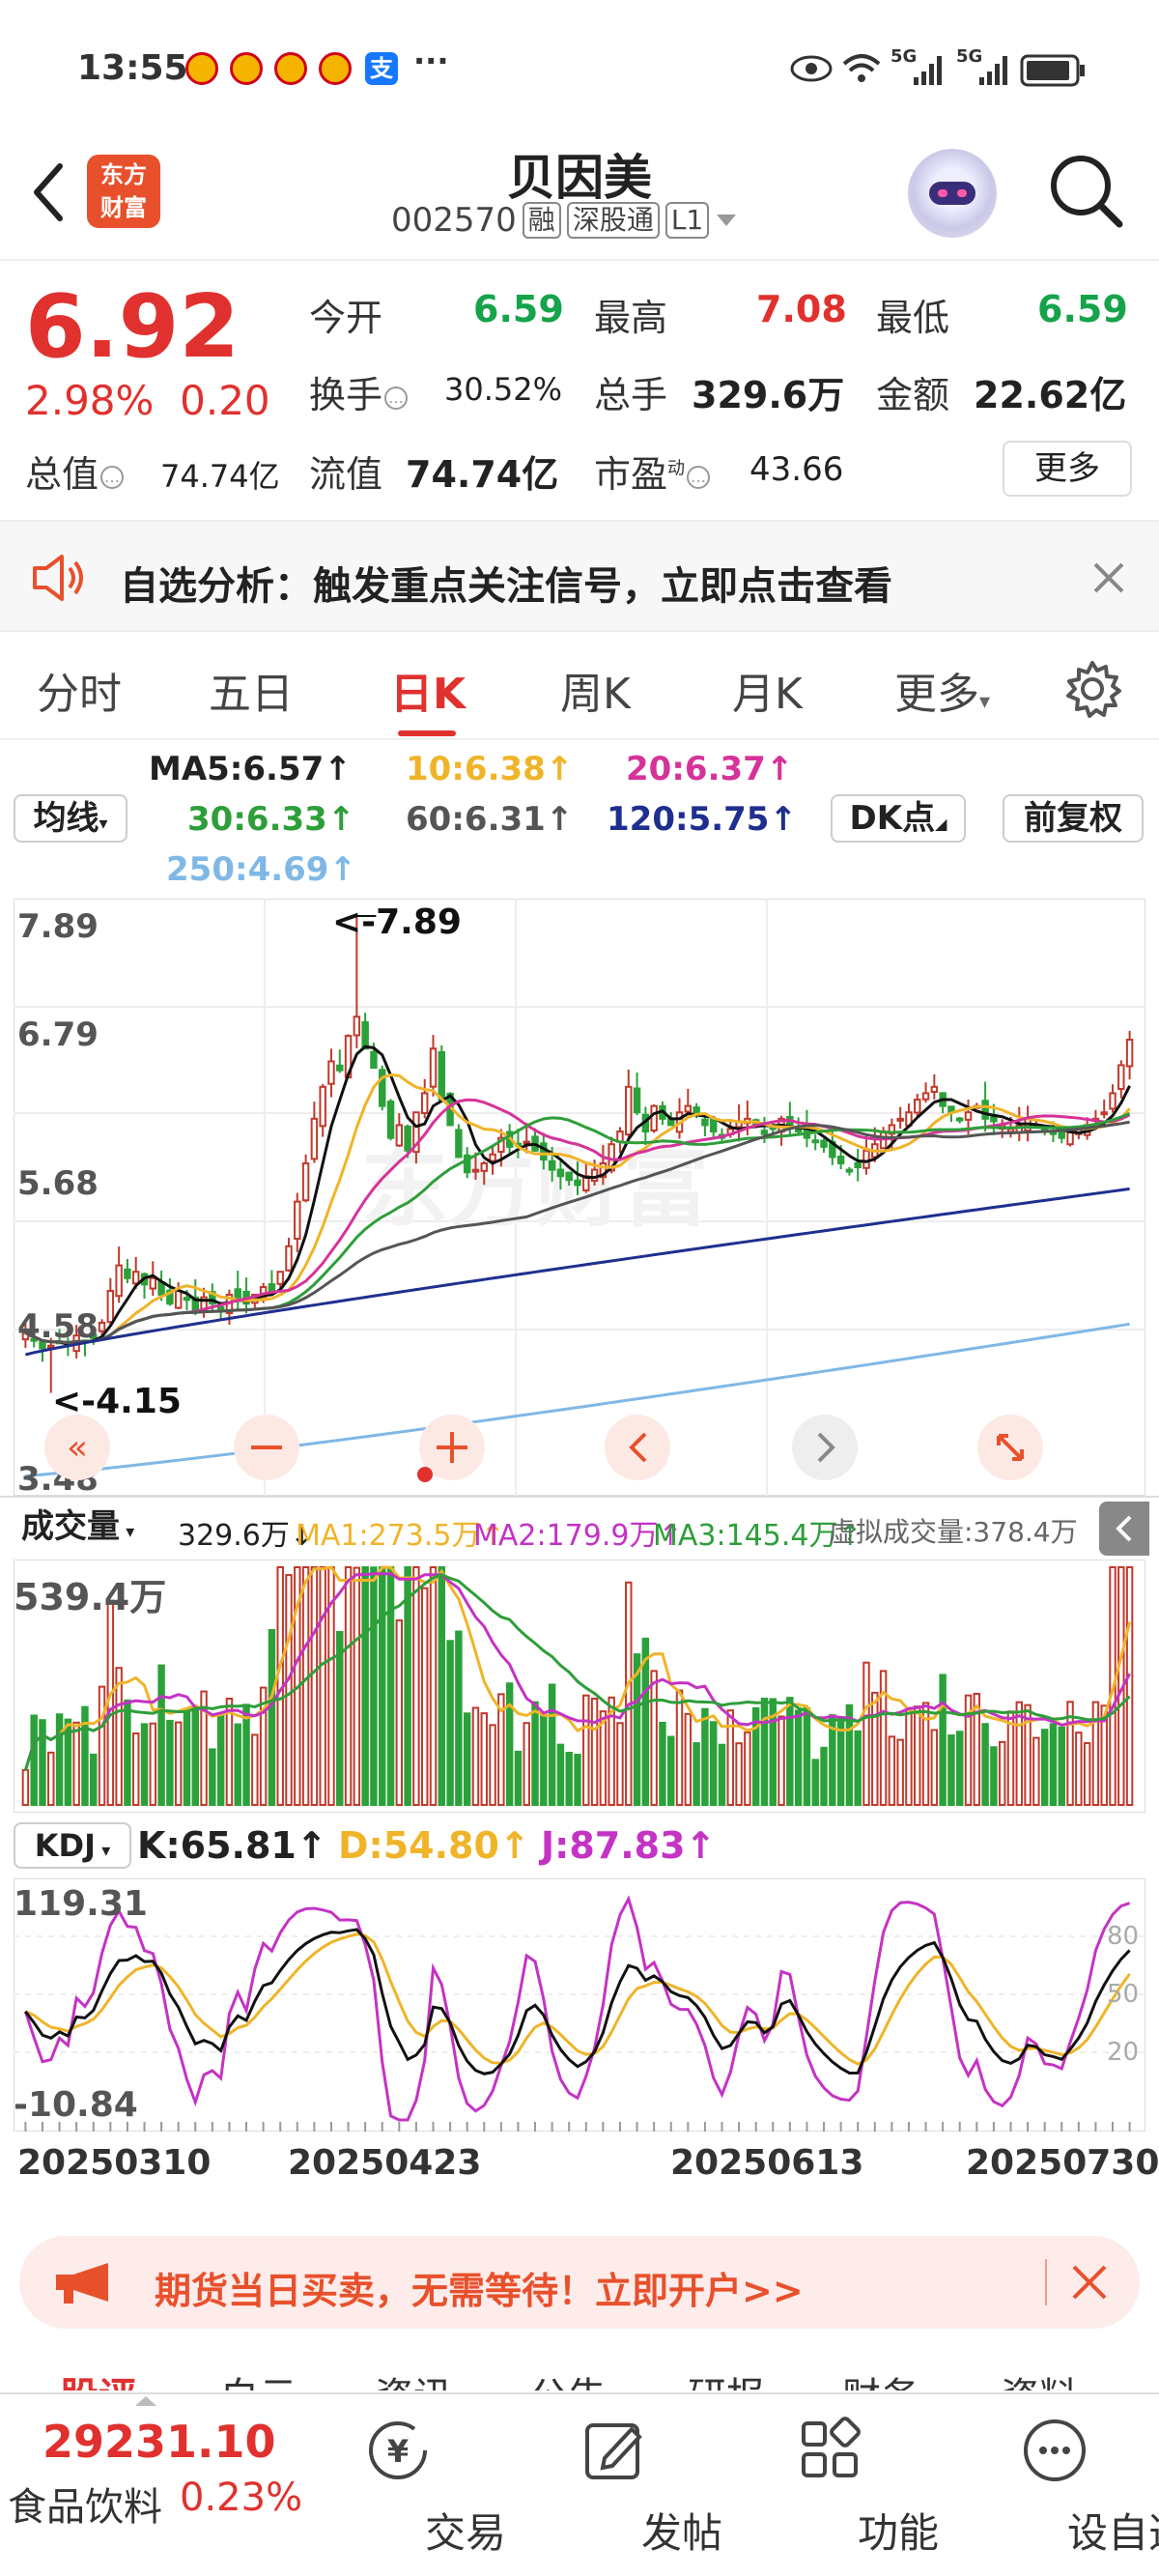 The width and height of the screenshot is (1159, 2576). I want to click on double-chevron-left-icon: «, so click(78, 1448).